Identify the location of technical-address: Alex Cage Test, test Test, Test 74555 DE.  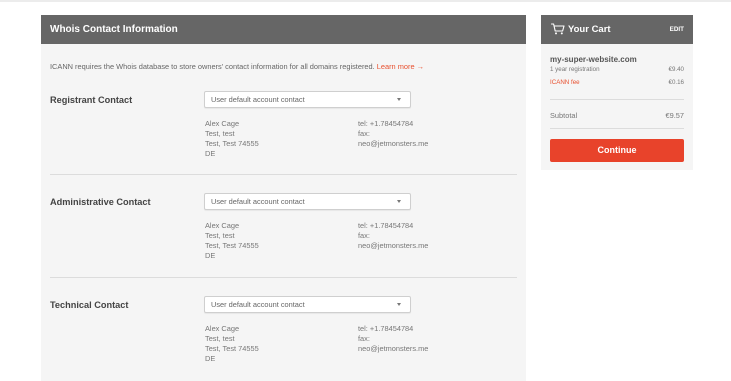
(232, 344).